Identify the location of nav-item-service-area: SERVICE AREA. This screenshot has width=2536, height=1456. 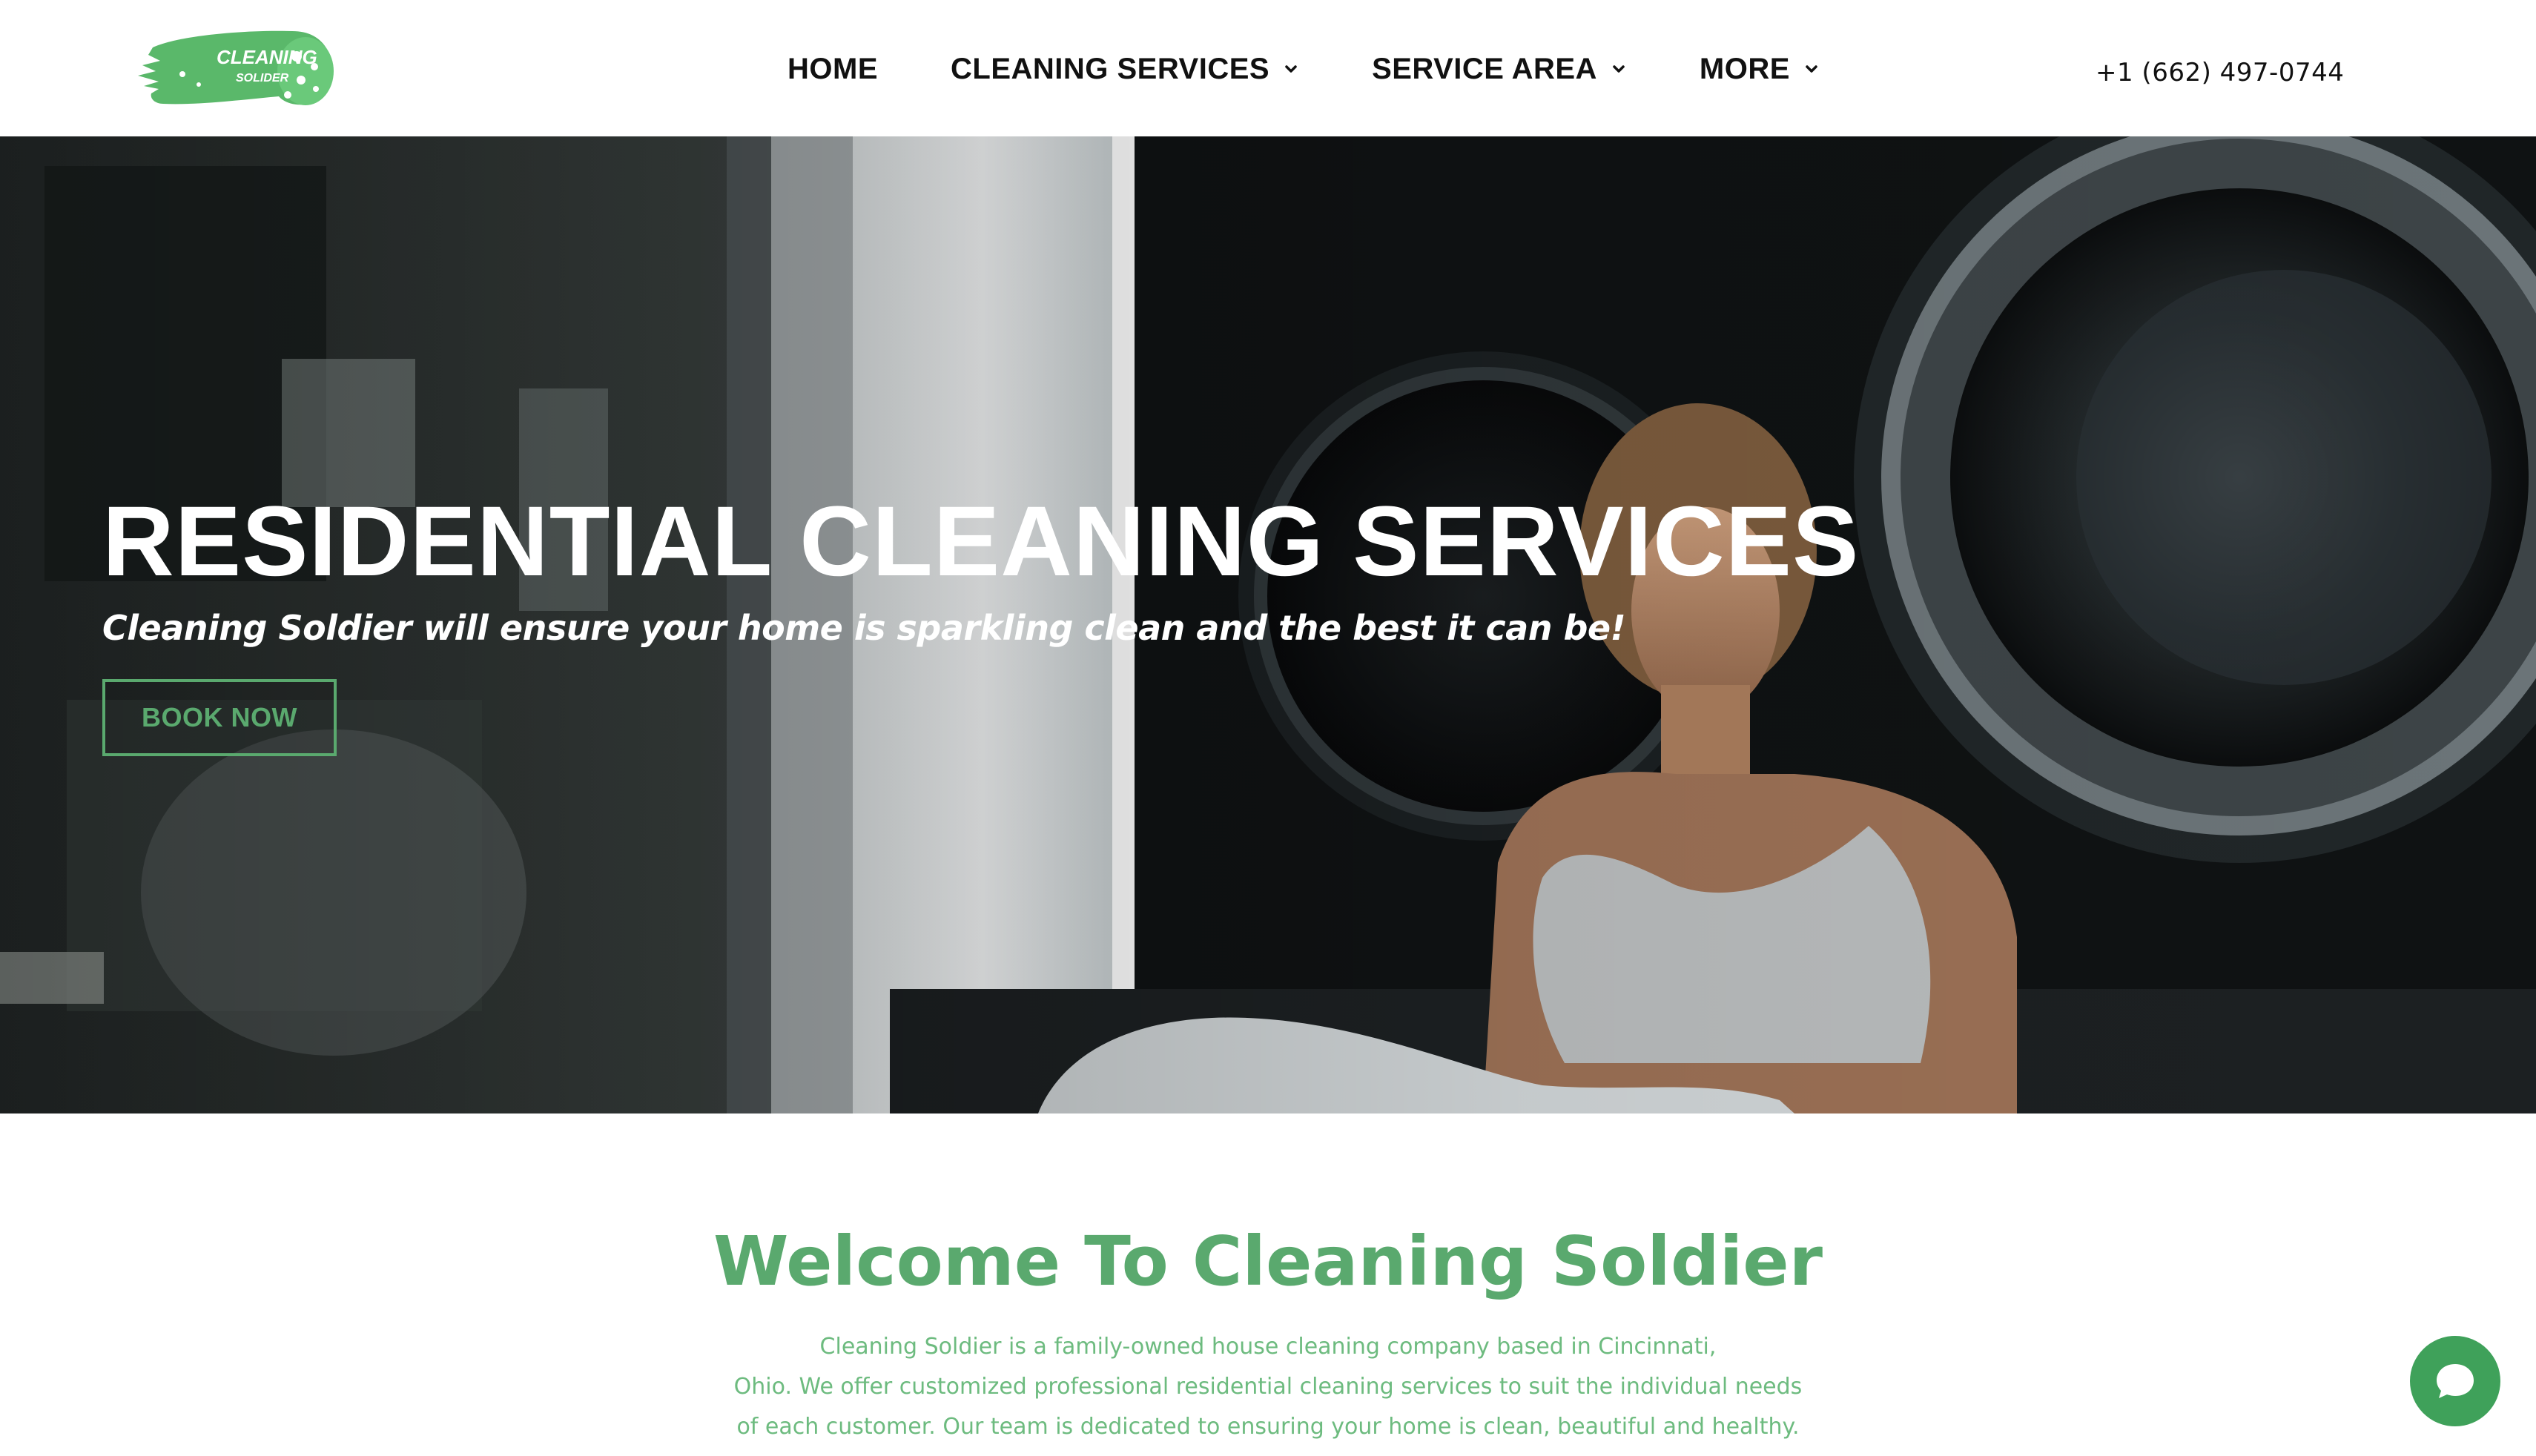
(1500, 69).